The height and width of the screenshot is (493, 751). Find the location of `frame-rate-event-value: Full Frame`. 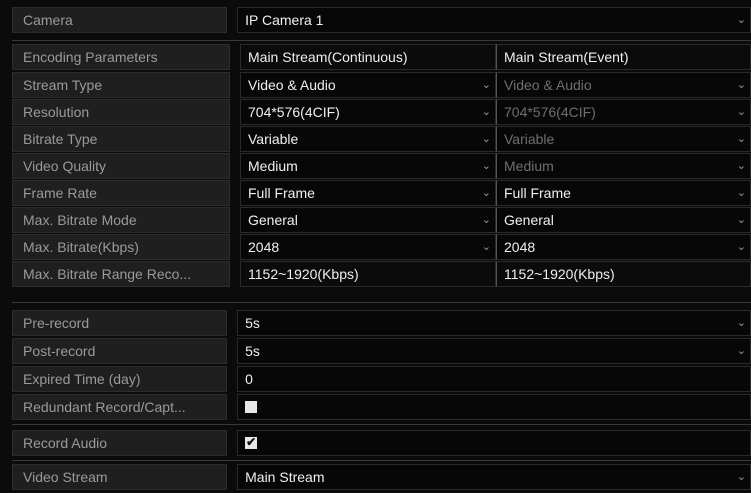

frame-rate-event-value: Full Frame is located at coordinates (537, 193).